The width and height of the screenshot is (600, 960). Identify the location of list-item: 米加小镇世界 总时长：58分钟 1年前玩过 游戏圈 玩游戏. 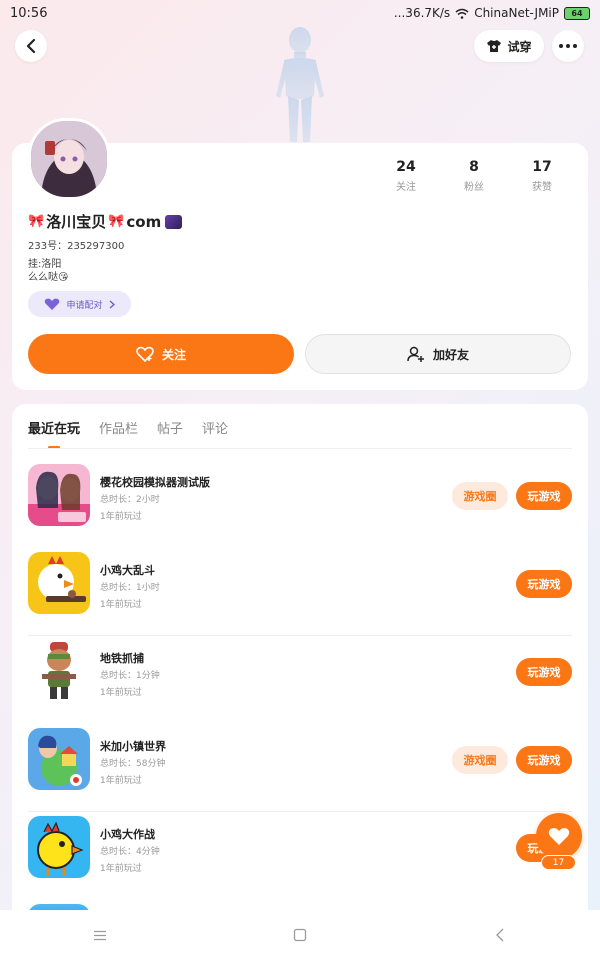
(300, 768).